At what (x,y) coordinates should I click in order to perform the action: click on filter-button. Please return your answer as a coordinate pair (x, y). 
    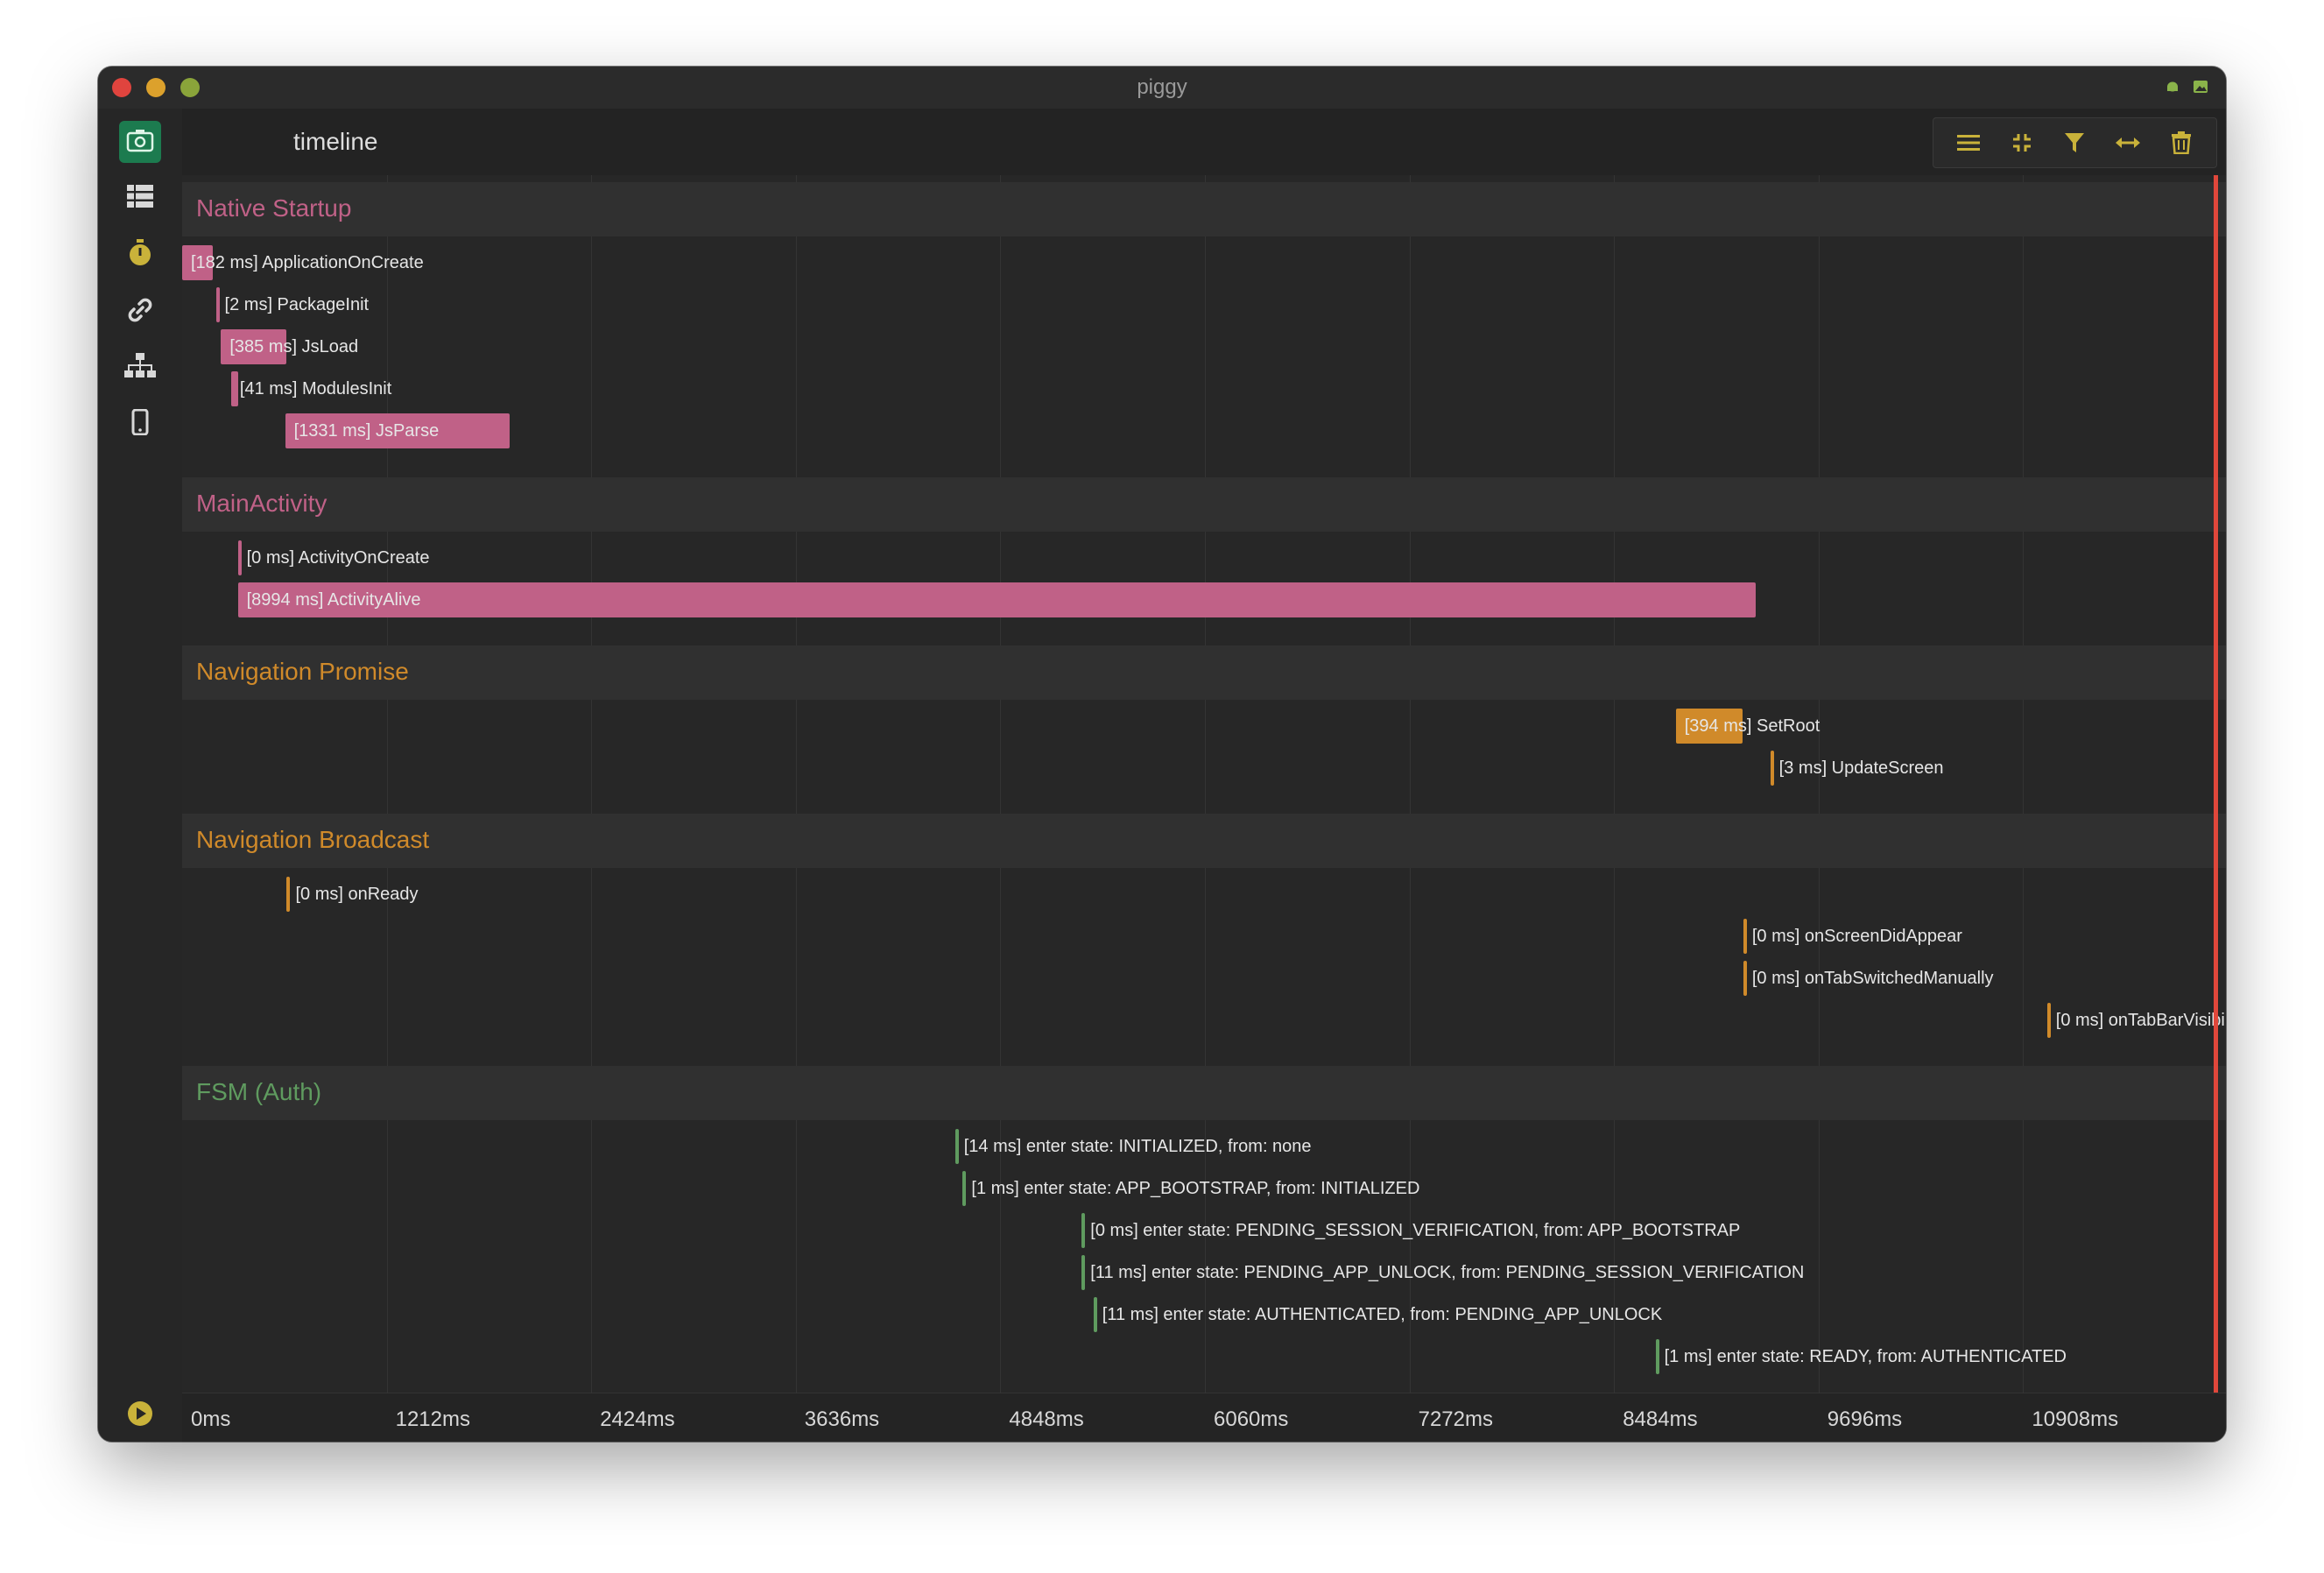
    Looking at the image, I should click on (2074, 143).